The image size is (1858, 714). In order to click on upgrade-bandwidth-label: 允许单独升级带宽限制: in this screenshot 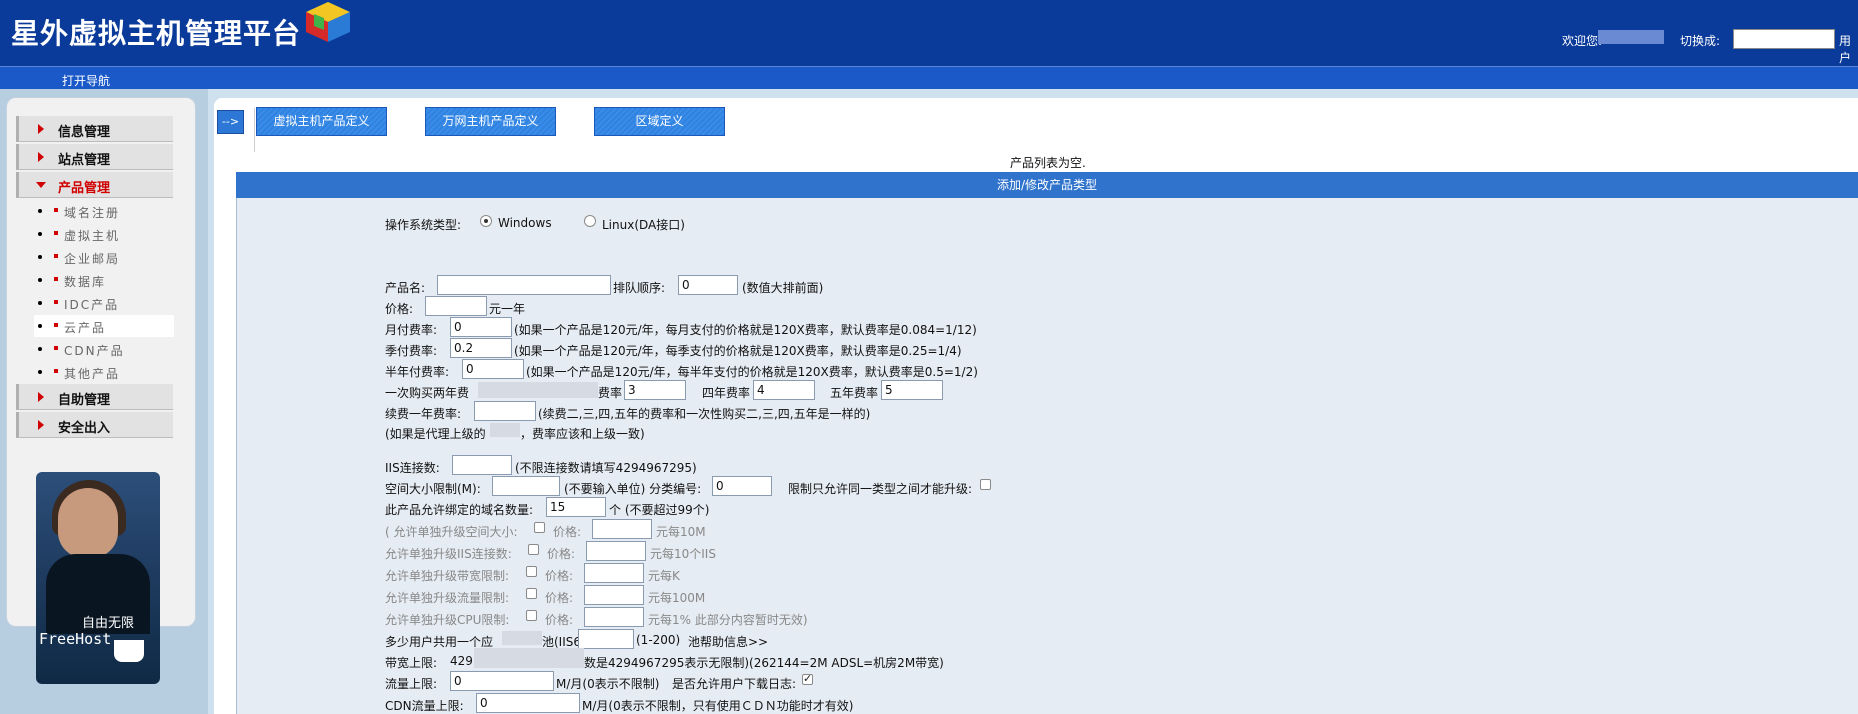, I will do `click(447, 576)`.